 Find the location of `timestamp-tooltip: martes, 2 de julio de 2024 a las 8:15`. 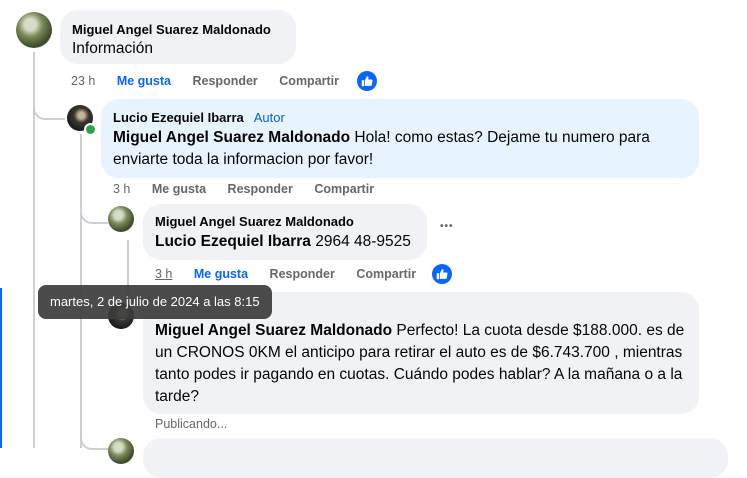

timestamp-tooltip: martes, 2 de julio de 2024 a las 8:15 is located at coordinates (155, 302).